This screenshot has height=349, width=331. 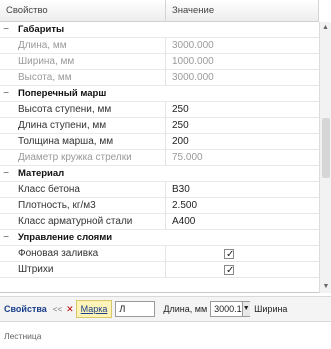 What do you see at coordinates (226, 309) in the screenshot?
I see `length-combo-value: 3000.1` at bounding box center [226, 309].